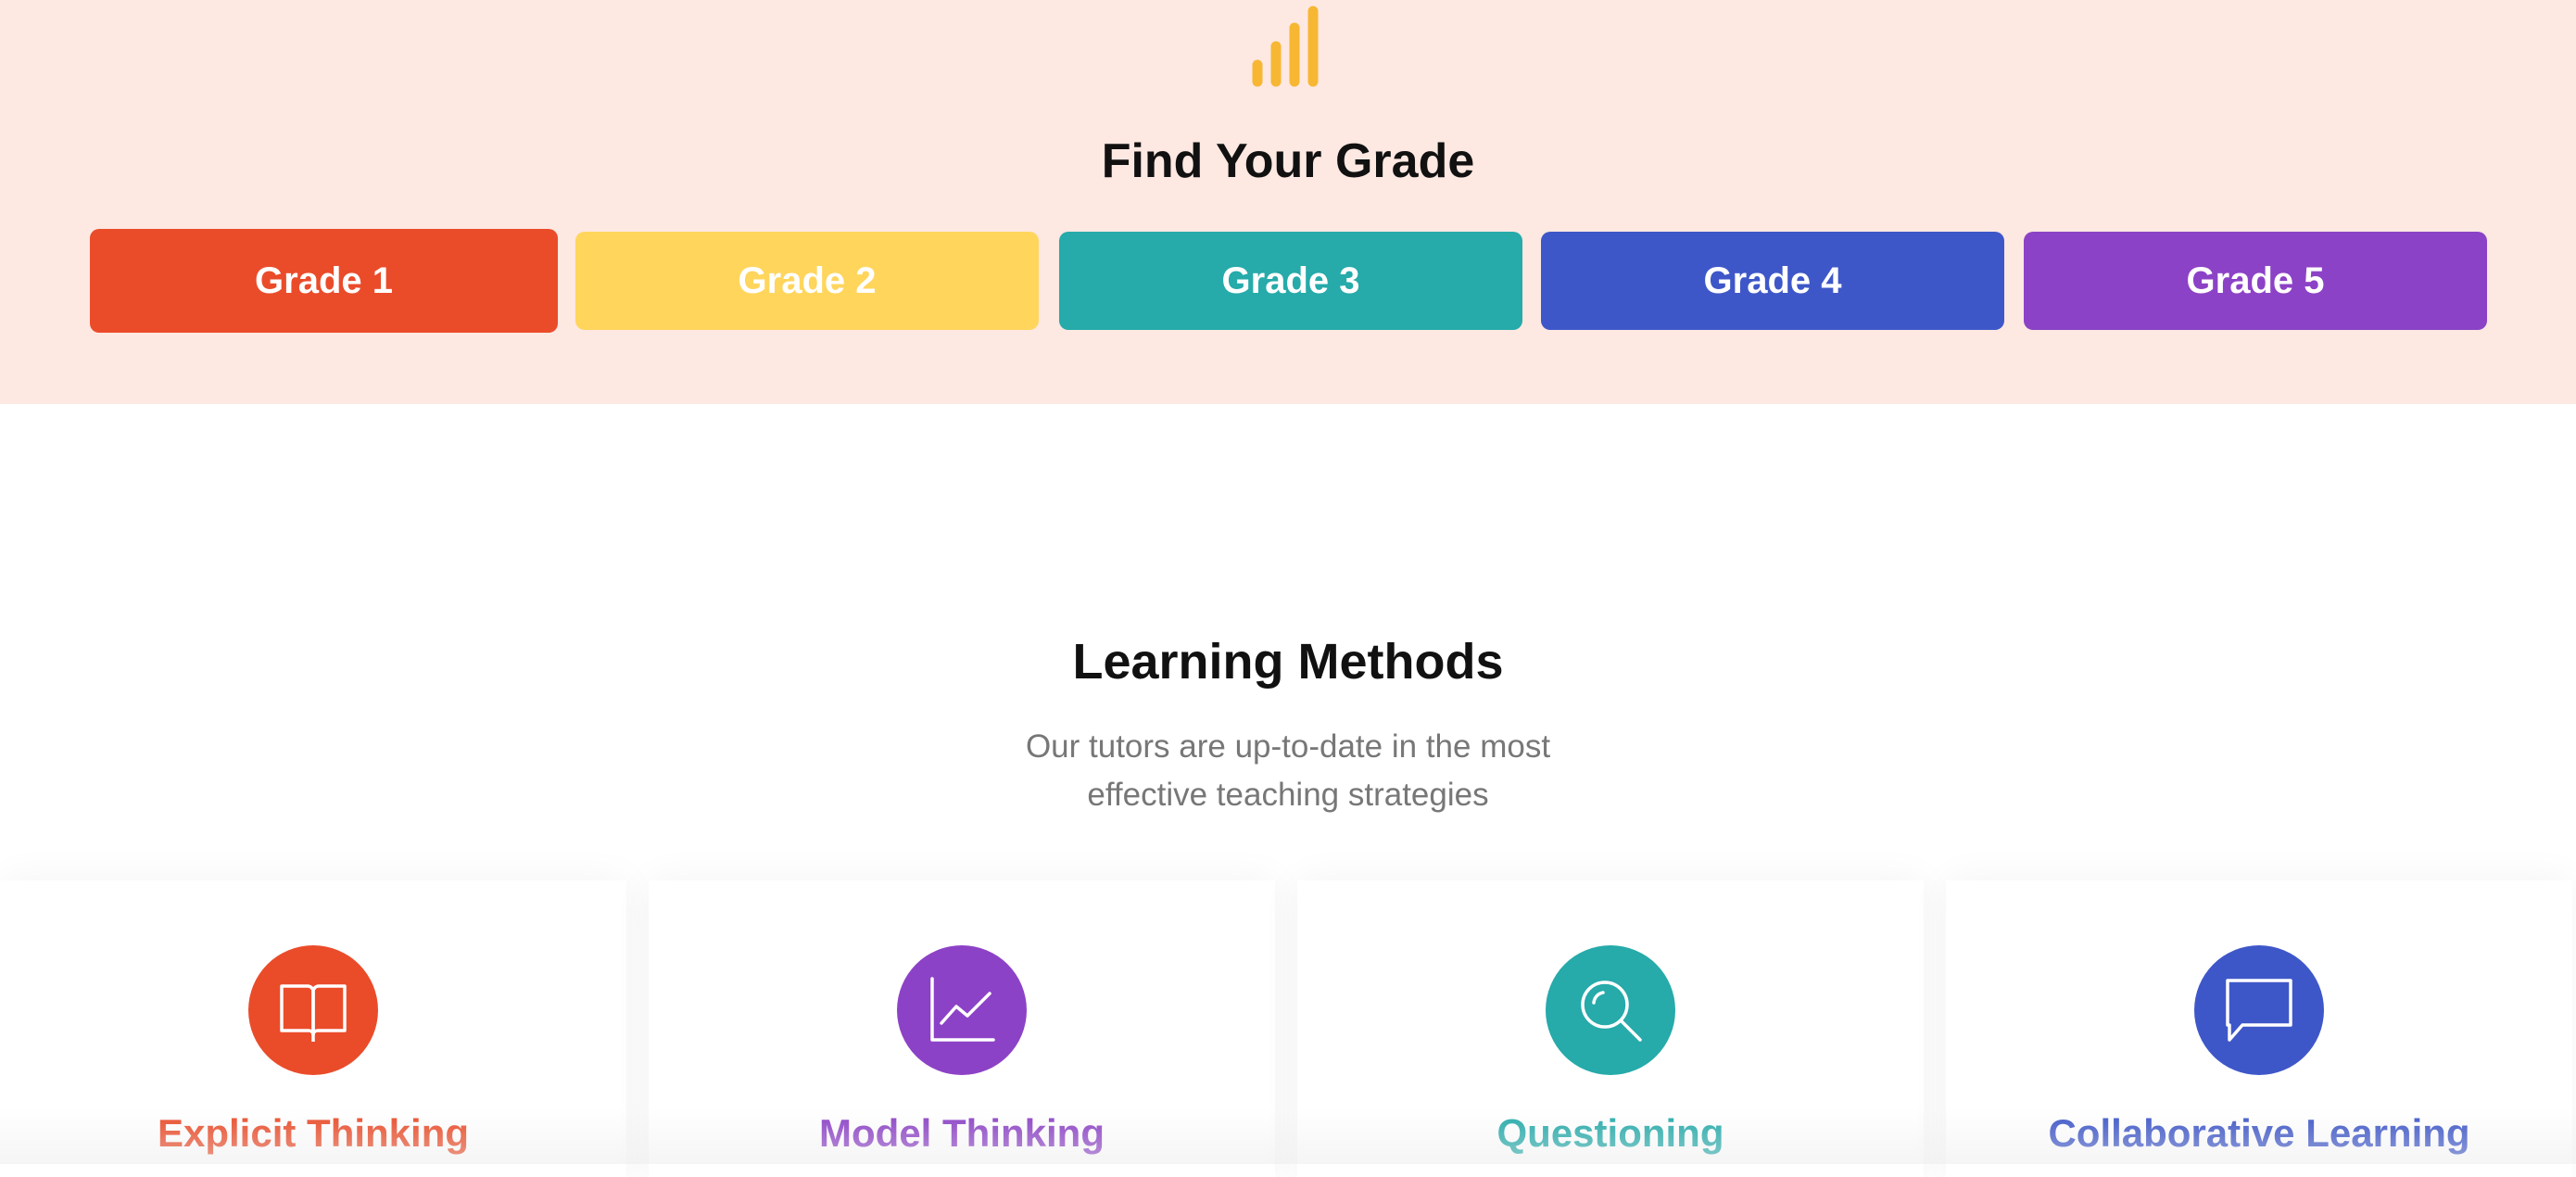 This screenshot has height=1177, width=2576. I want to click on grade-4-button: Grade 4, so click(1772, 281).